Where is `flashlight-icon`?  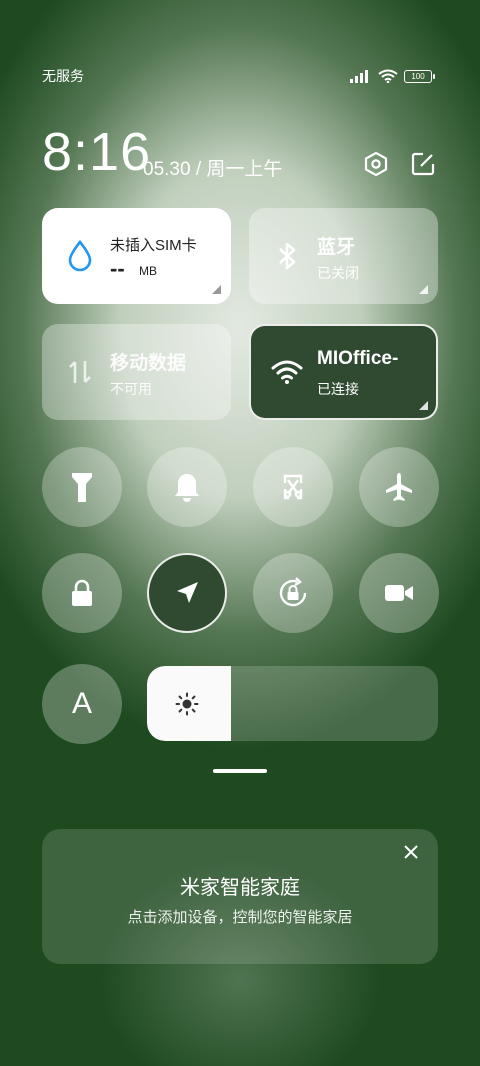 flashlight-icon is located at coordinates (82, 487).